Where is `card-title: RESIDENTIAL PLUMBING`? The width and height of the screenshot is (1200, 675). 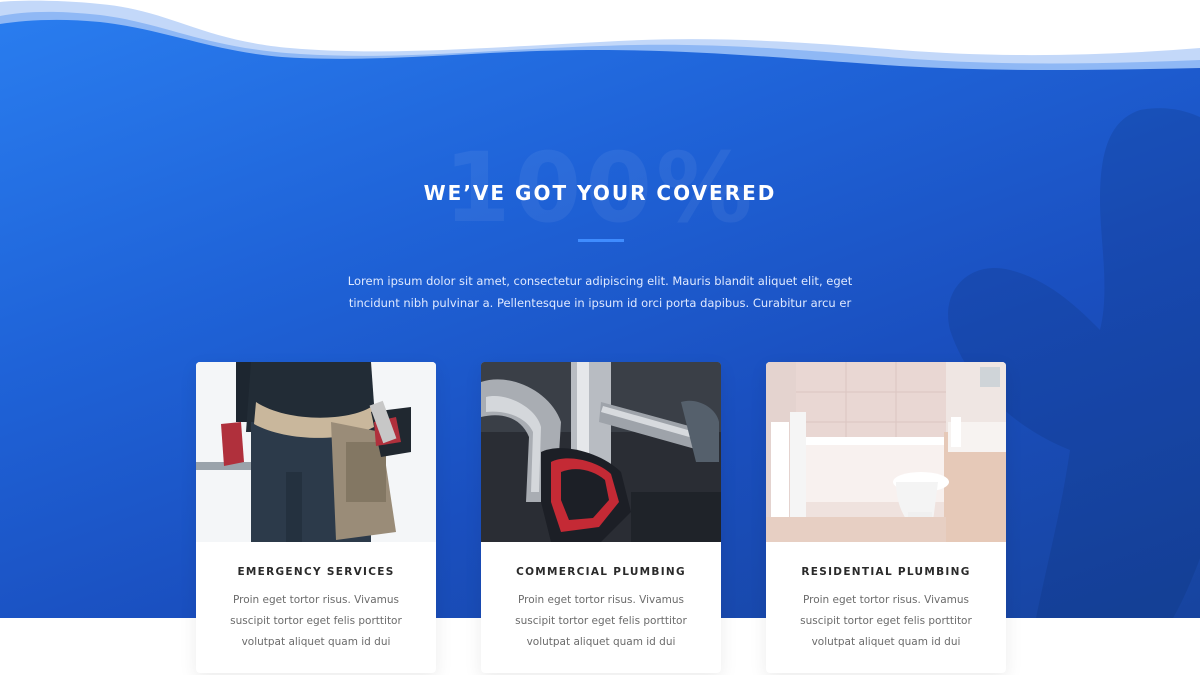 card-title: RESIDENTIAL PLUMBING is located at coordinates (886, 572).